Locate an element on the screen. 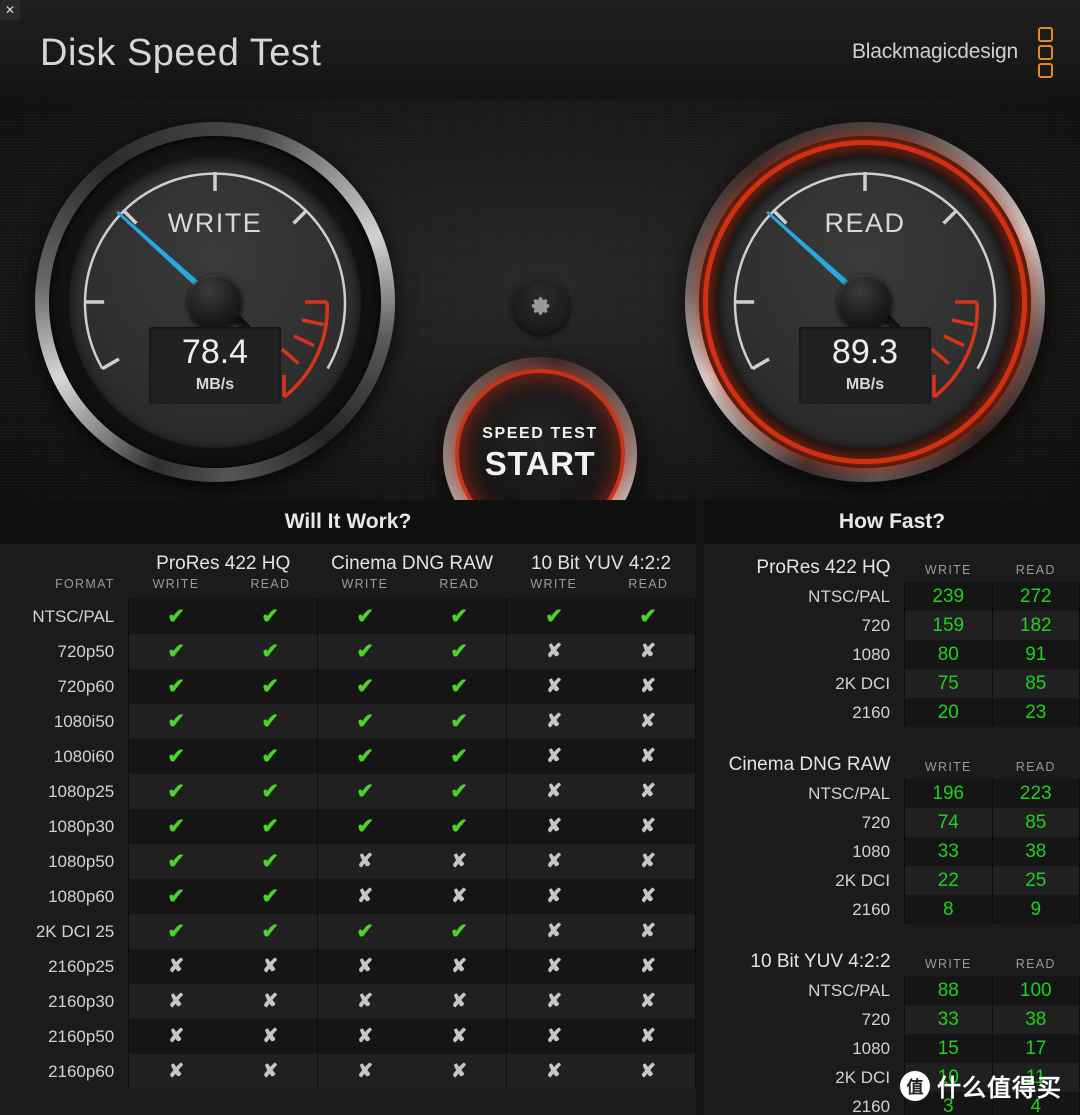 The image size is (1080, 1115). table-row: 720 74 85 is located at coordinates (892, 822).